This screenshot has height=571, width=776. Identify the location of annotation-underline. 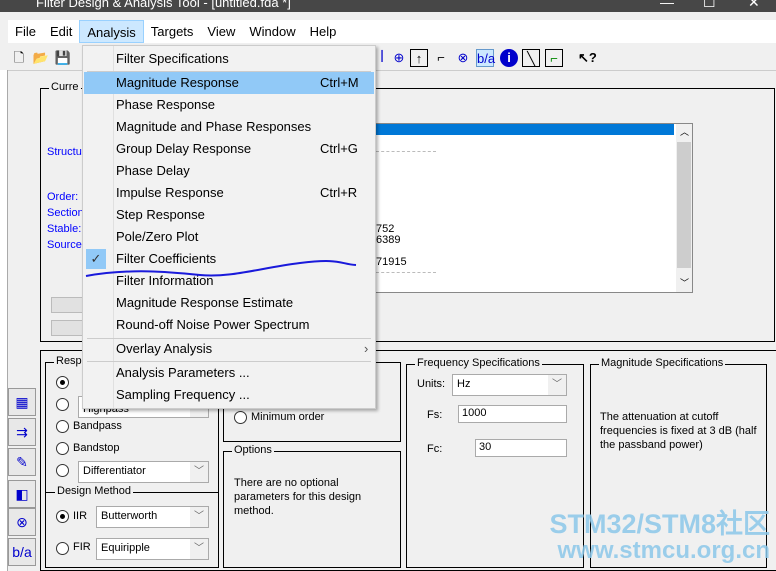
(221, 268).